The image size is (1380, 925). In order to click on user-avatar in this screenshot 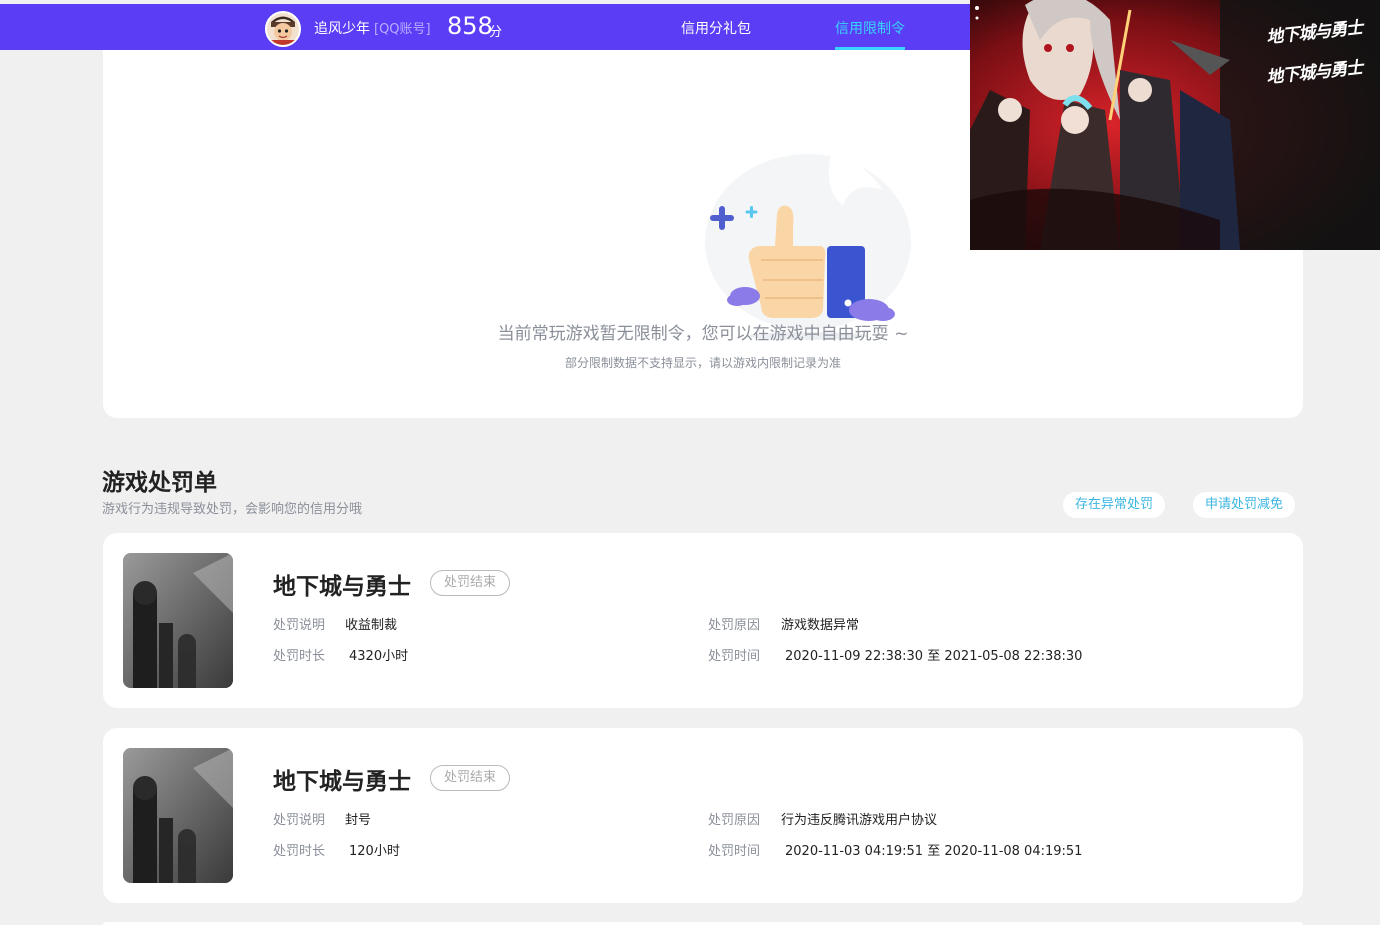, I will do `click(283, 29)`.